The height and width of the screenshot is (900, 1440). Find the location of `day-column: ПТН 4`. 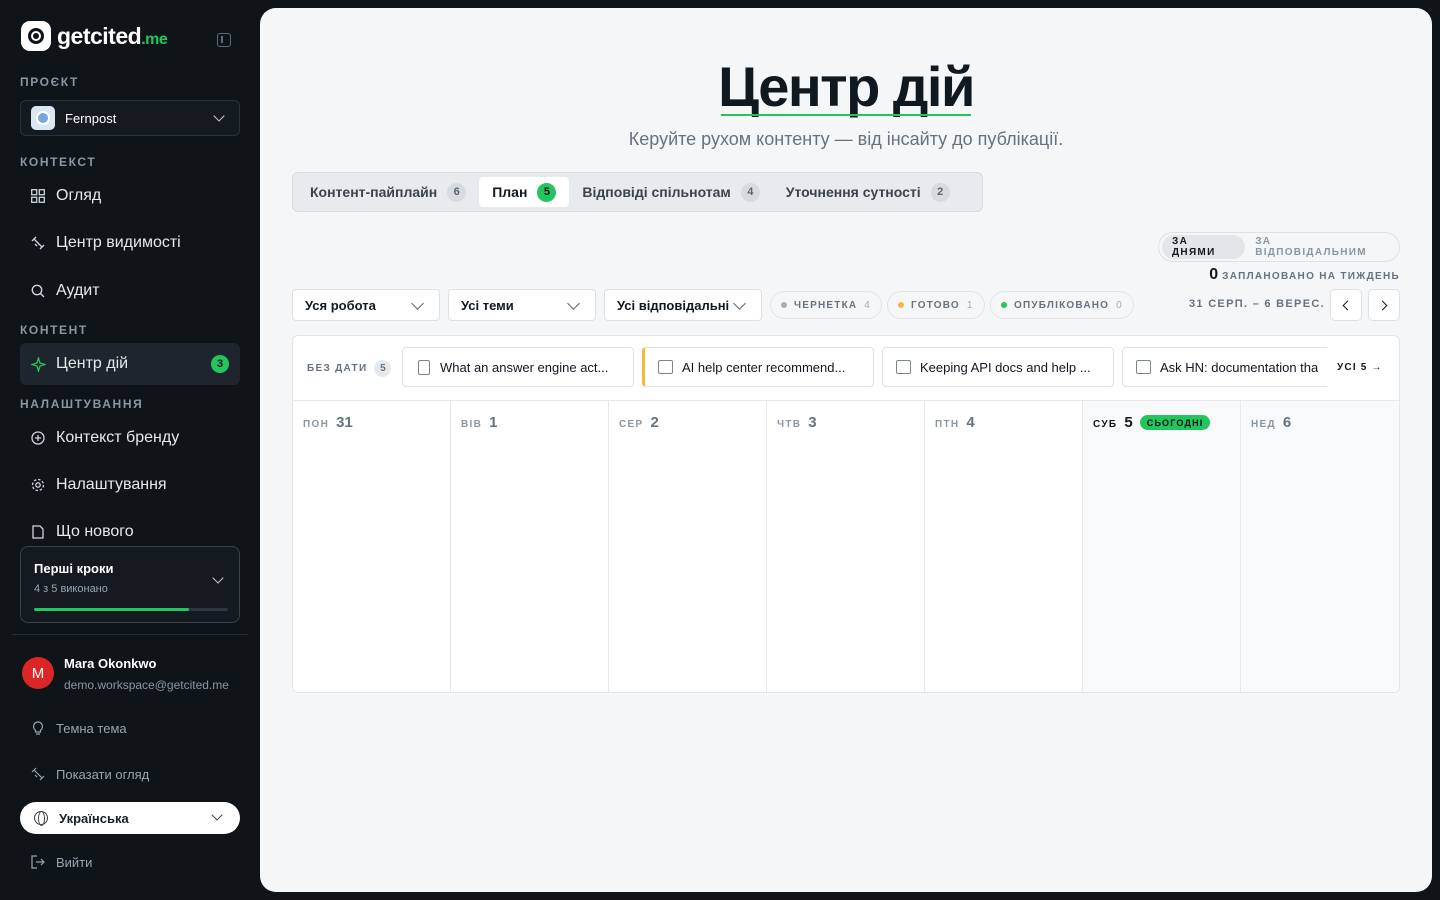

day-column: ПТН 4 is located at coordinates (1004, 546).